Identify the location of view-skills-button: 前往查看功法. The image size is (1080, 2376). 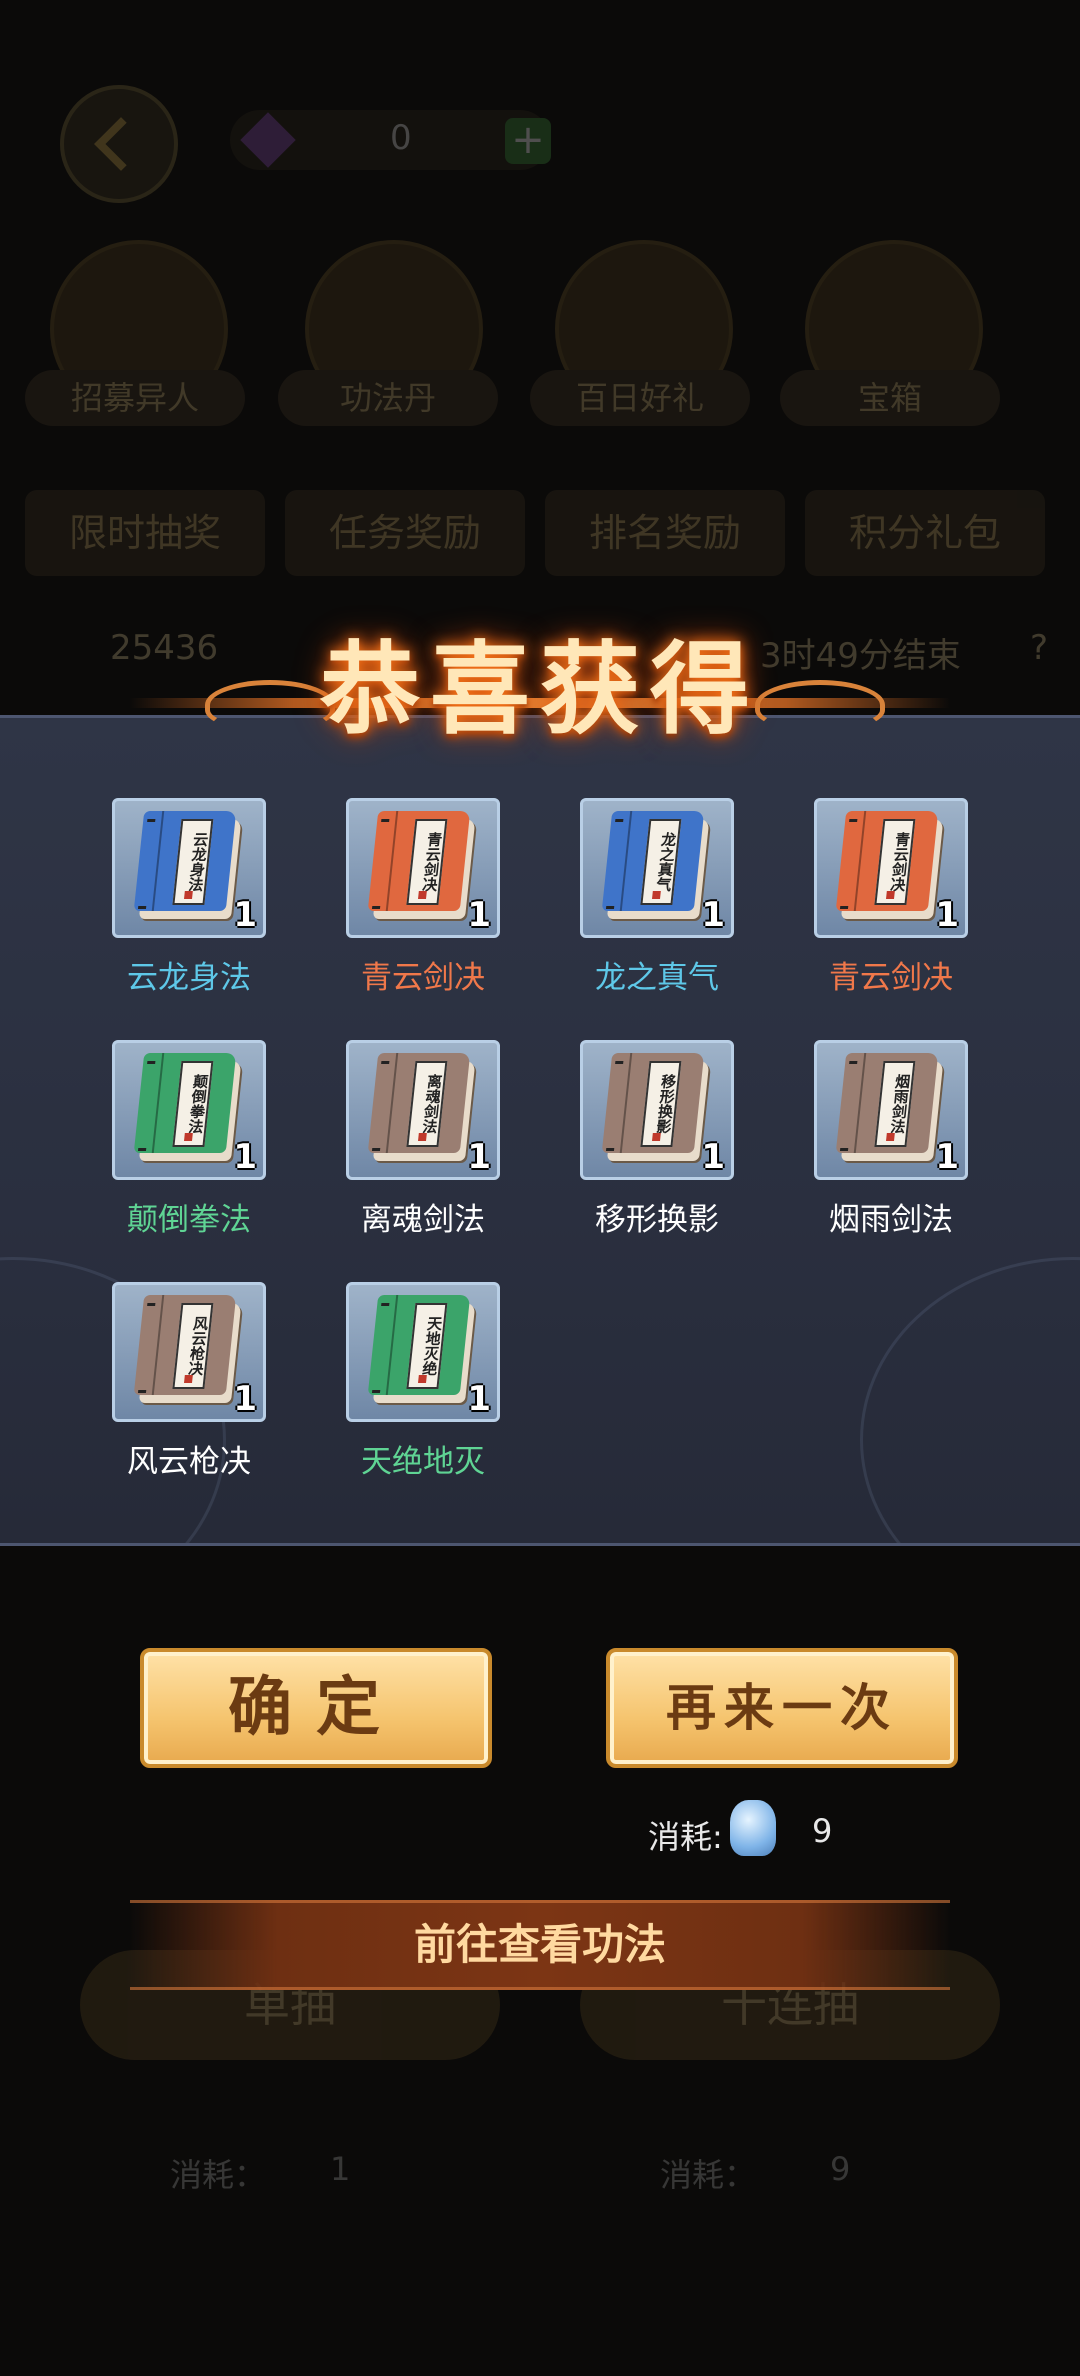
(540, 1945).